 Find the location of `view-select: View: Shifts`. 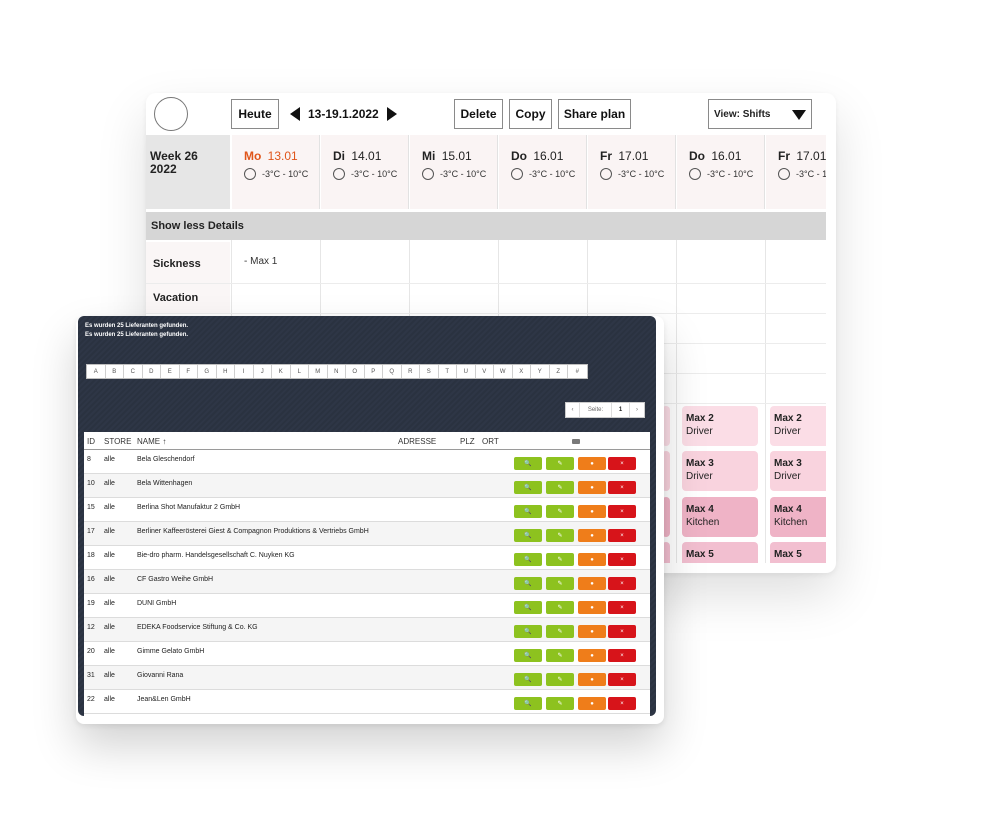

view-select: View: Shifts is located at coordinates (760, 114).